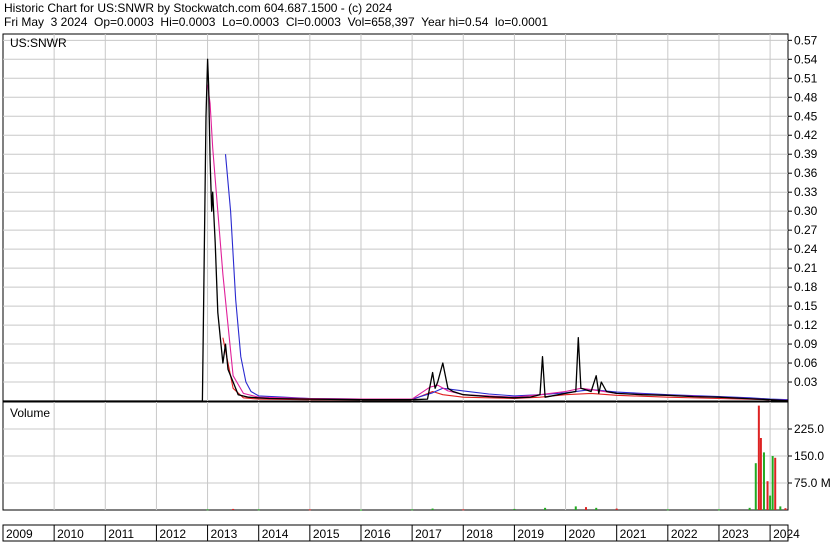  Describe the element at coordinates (806, 173) in the screenshot. I see `y-tick-label: 0.36` at that location.